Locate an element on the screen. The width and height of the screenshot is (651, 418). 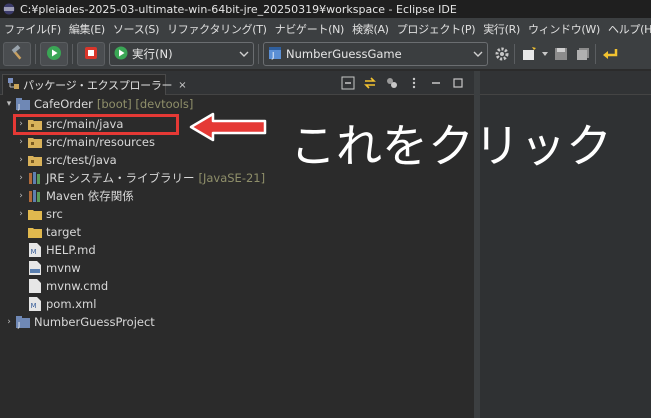
back-arrow-icon is located at coordinates (610, 54).